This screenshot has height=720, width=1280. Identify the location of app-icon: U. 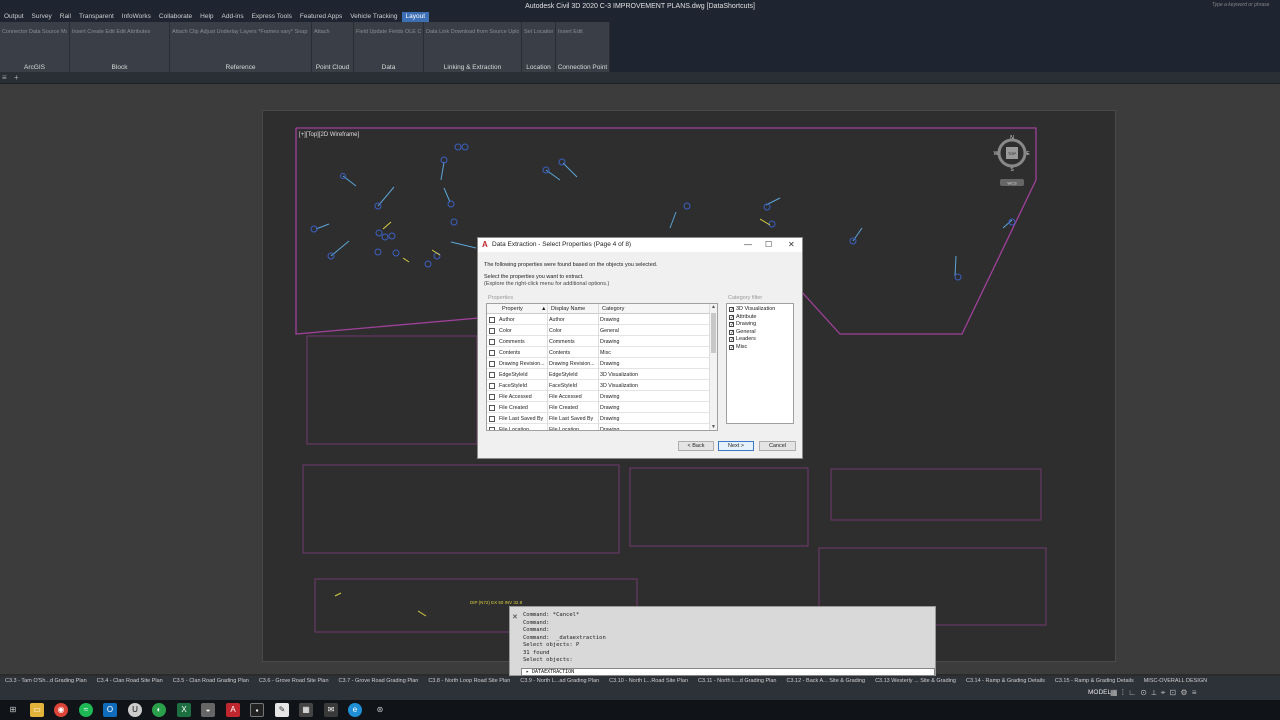
(135, 710).